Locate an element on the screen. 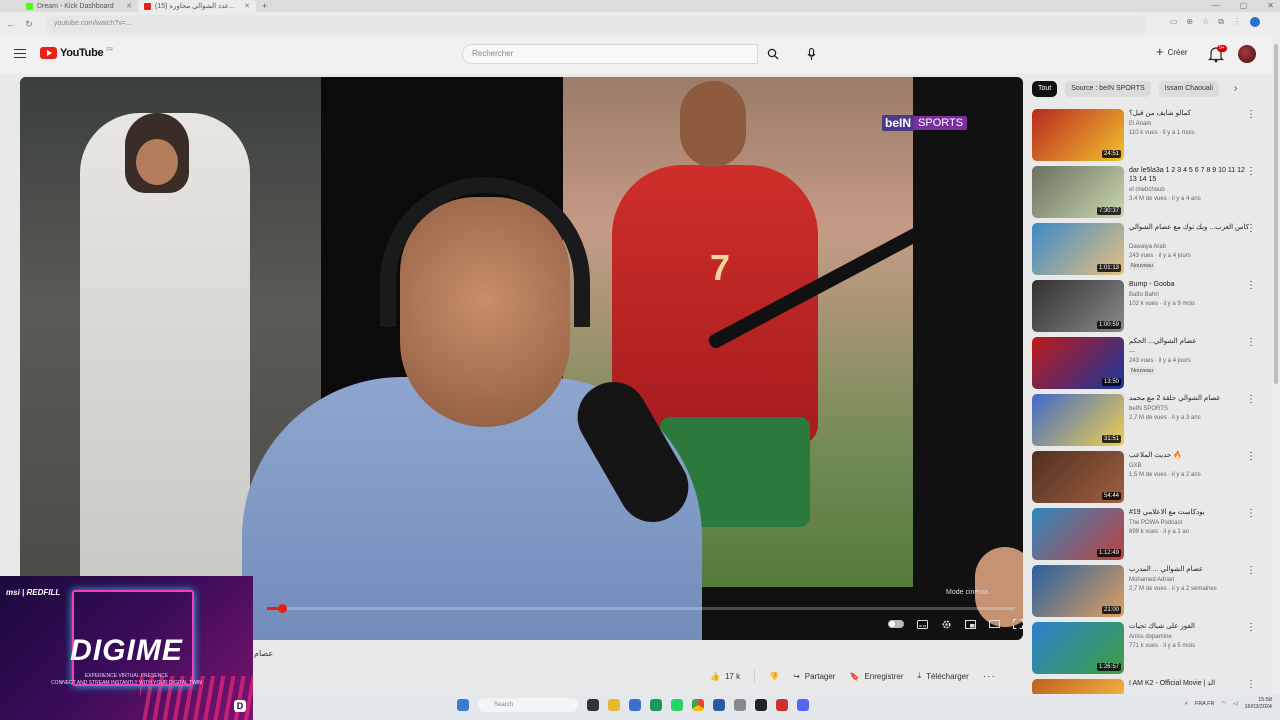 This screenshot has height=720, width=1280. channel-name: Dawaiya Arab is located at coordinates (1147, 247).